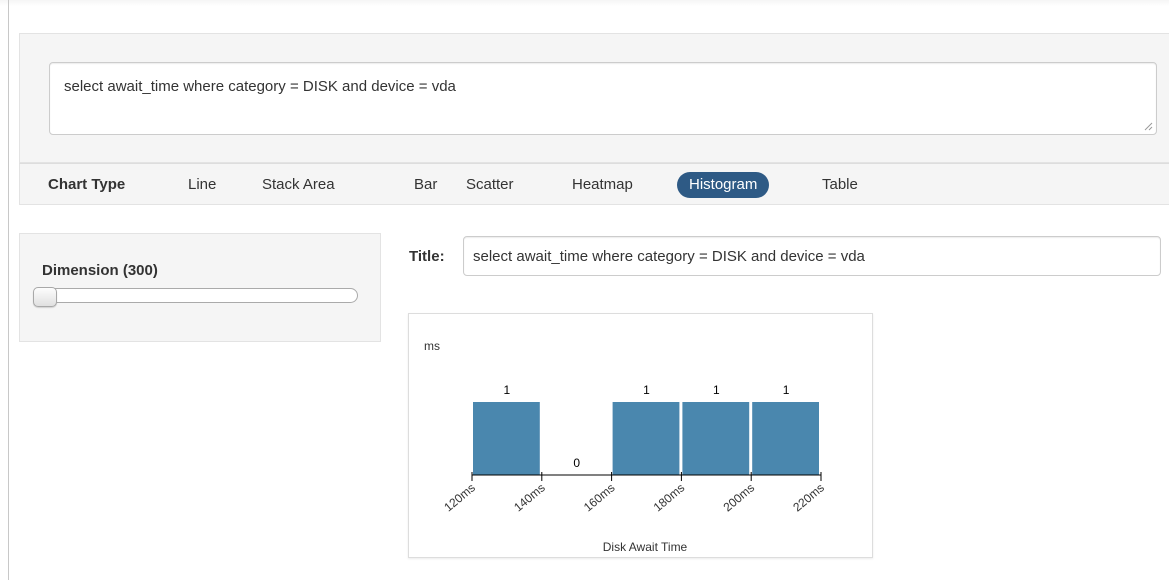  What do you see at coordinates (1148, 126) in the screenshot?
I see `resize-grip-icon` at bounding box center [1148, 126].